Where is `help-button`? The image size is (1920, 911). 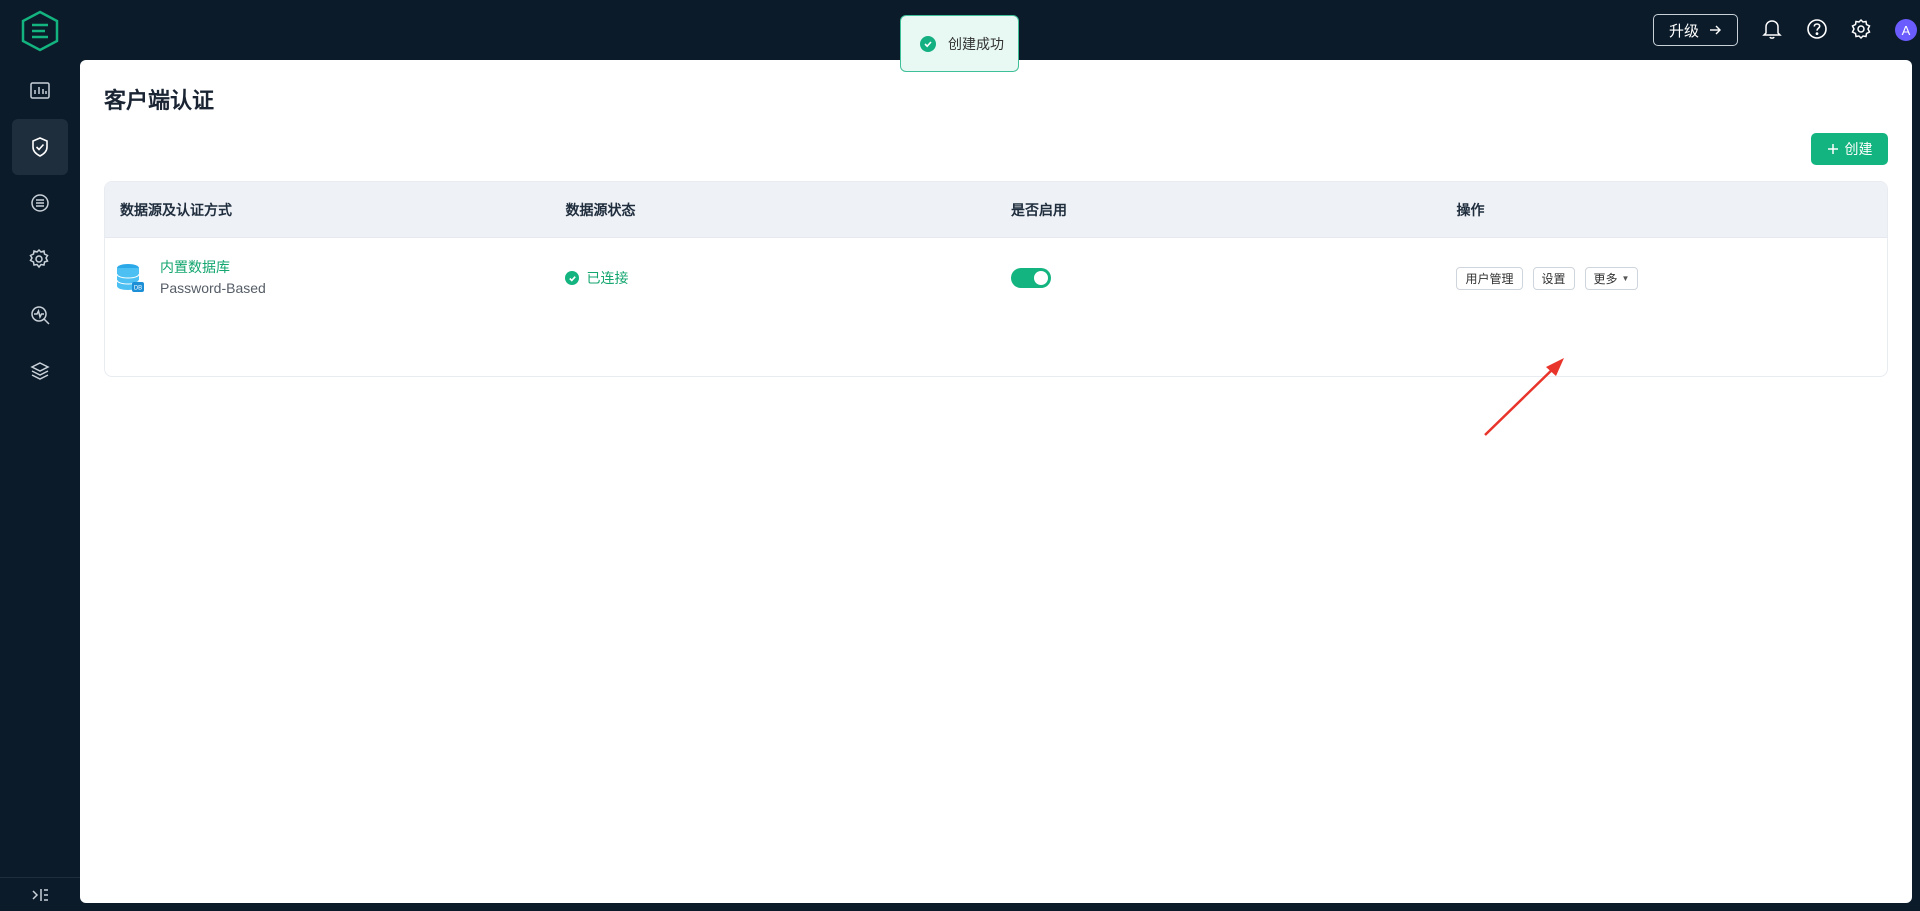
help-button is located at coordinates (1817, 29).